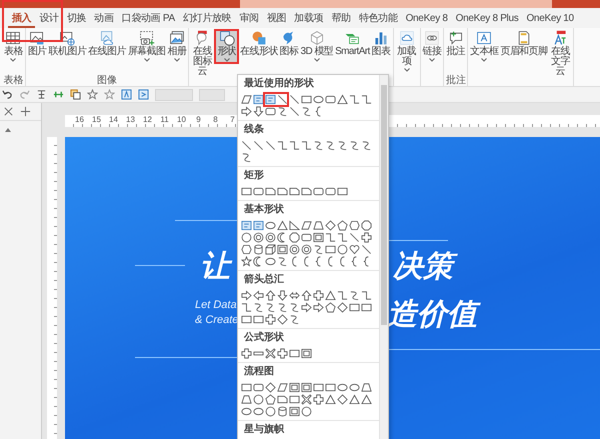  Describe the element at coordinates (76, 18) in the screenshot. I see `ribbon-tab: 切换` at that location.